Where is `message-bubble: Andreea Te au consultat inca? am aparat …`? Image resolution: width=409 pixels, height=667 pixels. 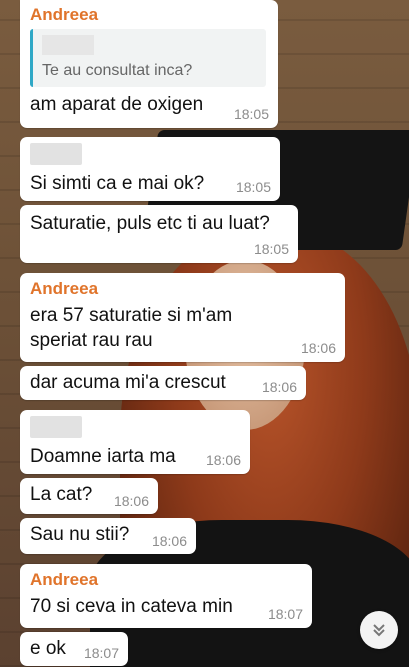 message-bubble: Andreea Te au consultat inca? am aparat … is located at coordinates (149, 64).